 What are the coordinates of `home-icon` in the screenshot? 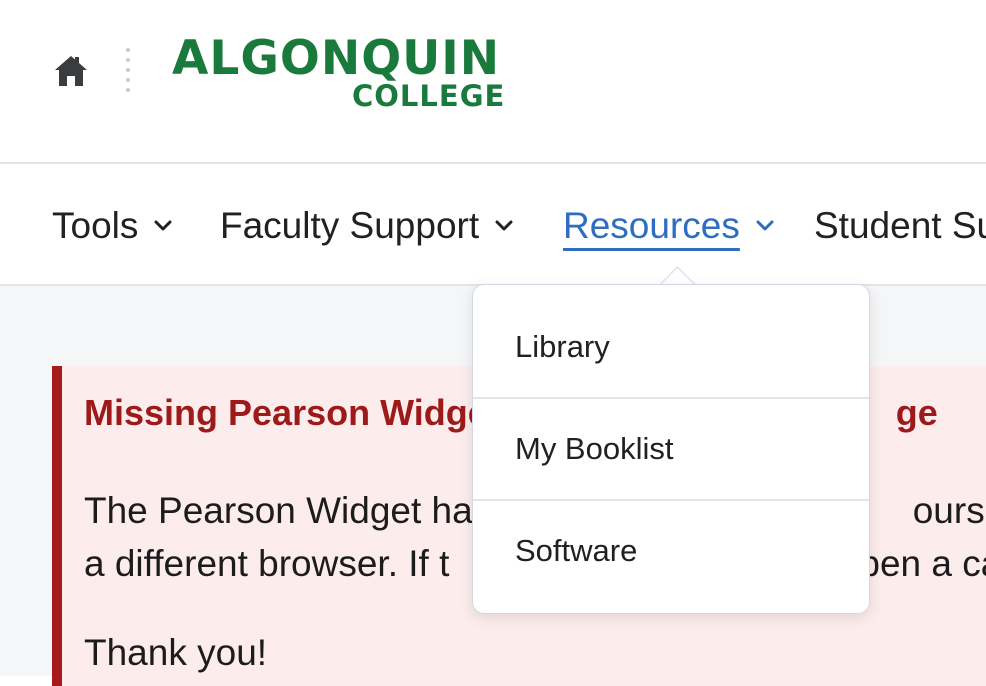 It's located at (71, 71).